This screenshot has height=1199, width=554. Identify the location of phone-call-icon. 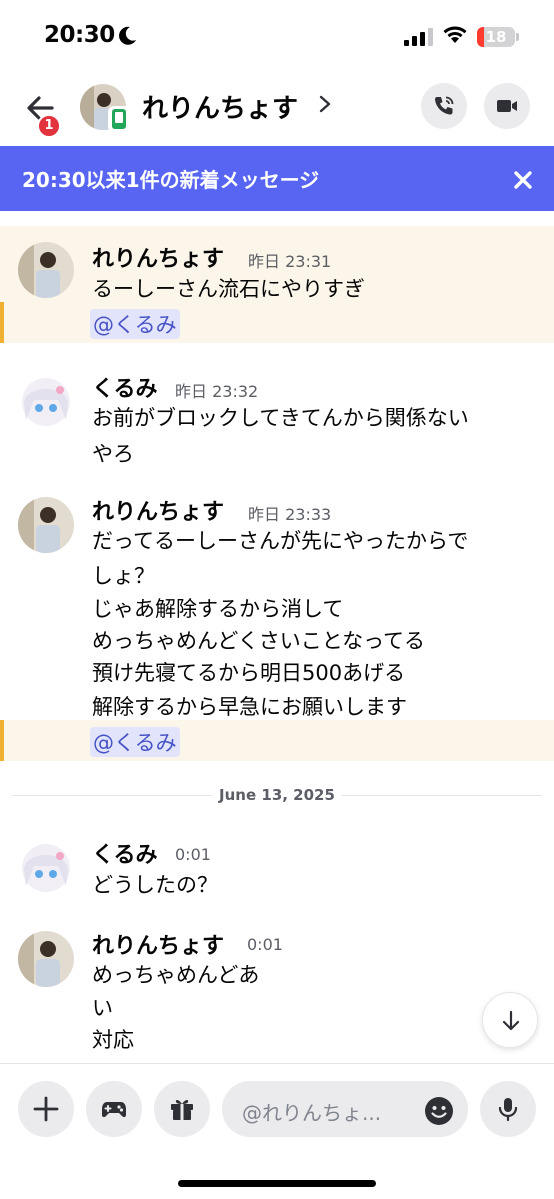
(444, 105).